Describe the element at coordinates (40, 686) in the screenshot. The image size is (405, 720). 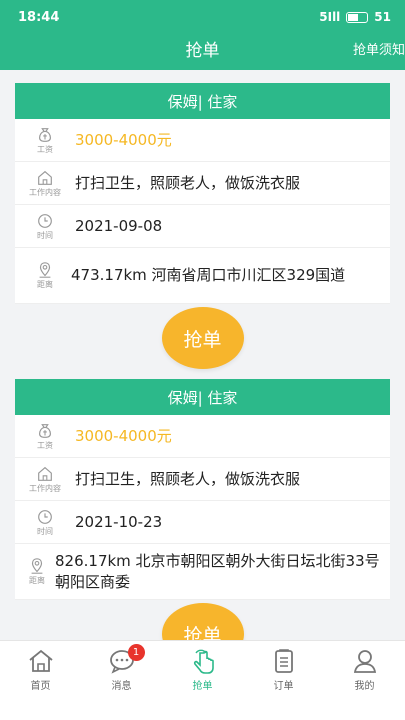
I see `tab-home-label: 首页` at that location.